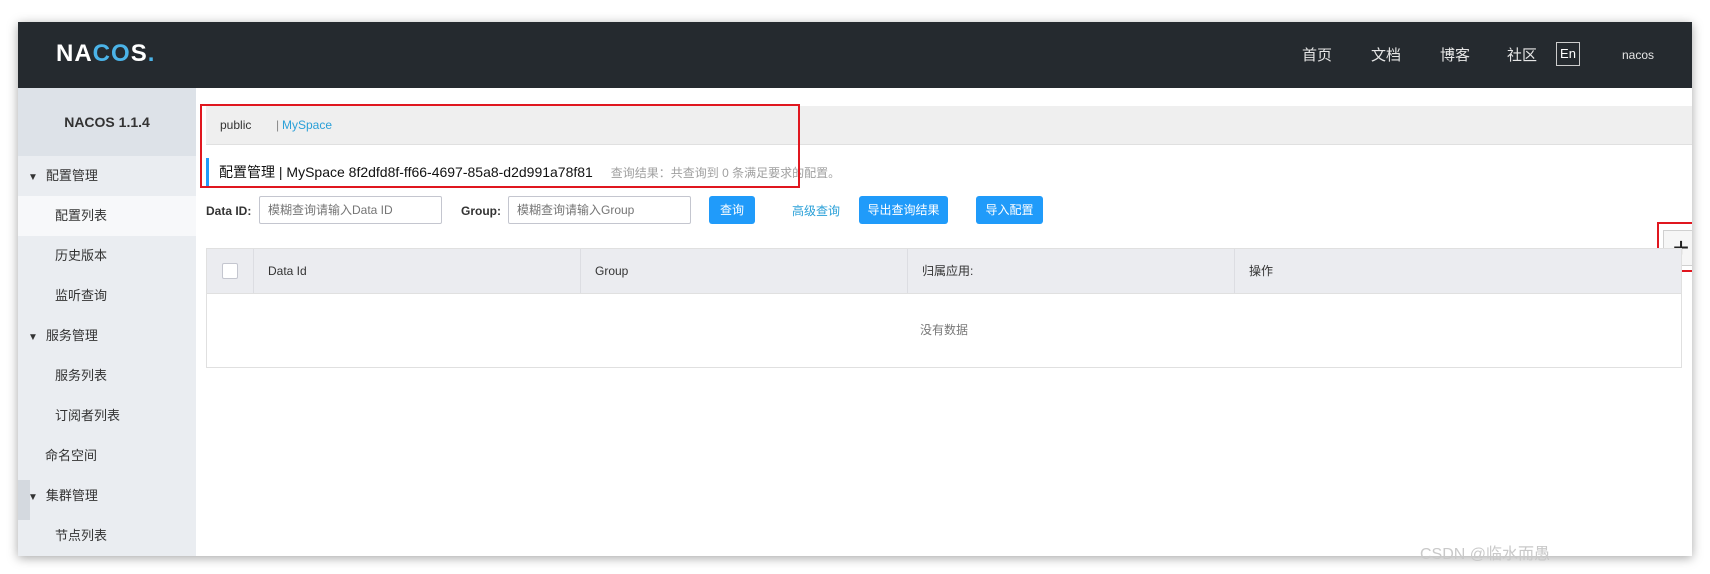  What do you see at coordinates (107, 122) in the screenshot?
I see `sidebar-title: NACOS 1.1.4` at bounding box center [107, 122].